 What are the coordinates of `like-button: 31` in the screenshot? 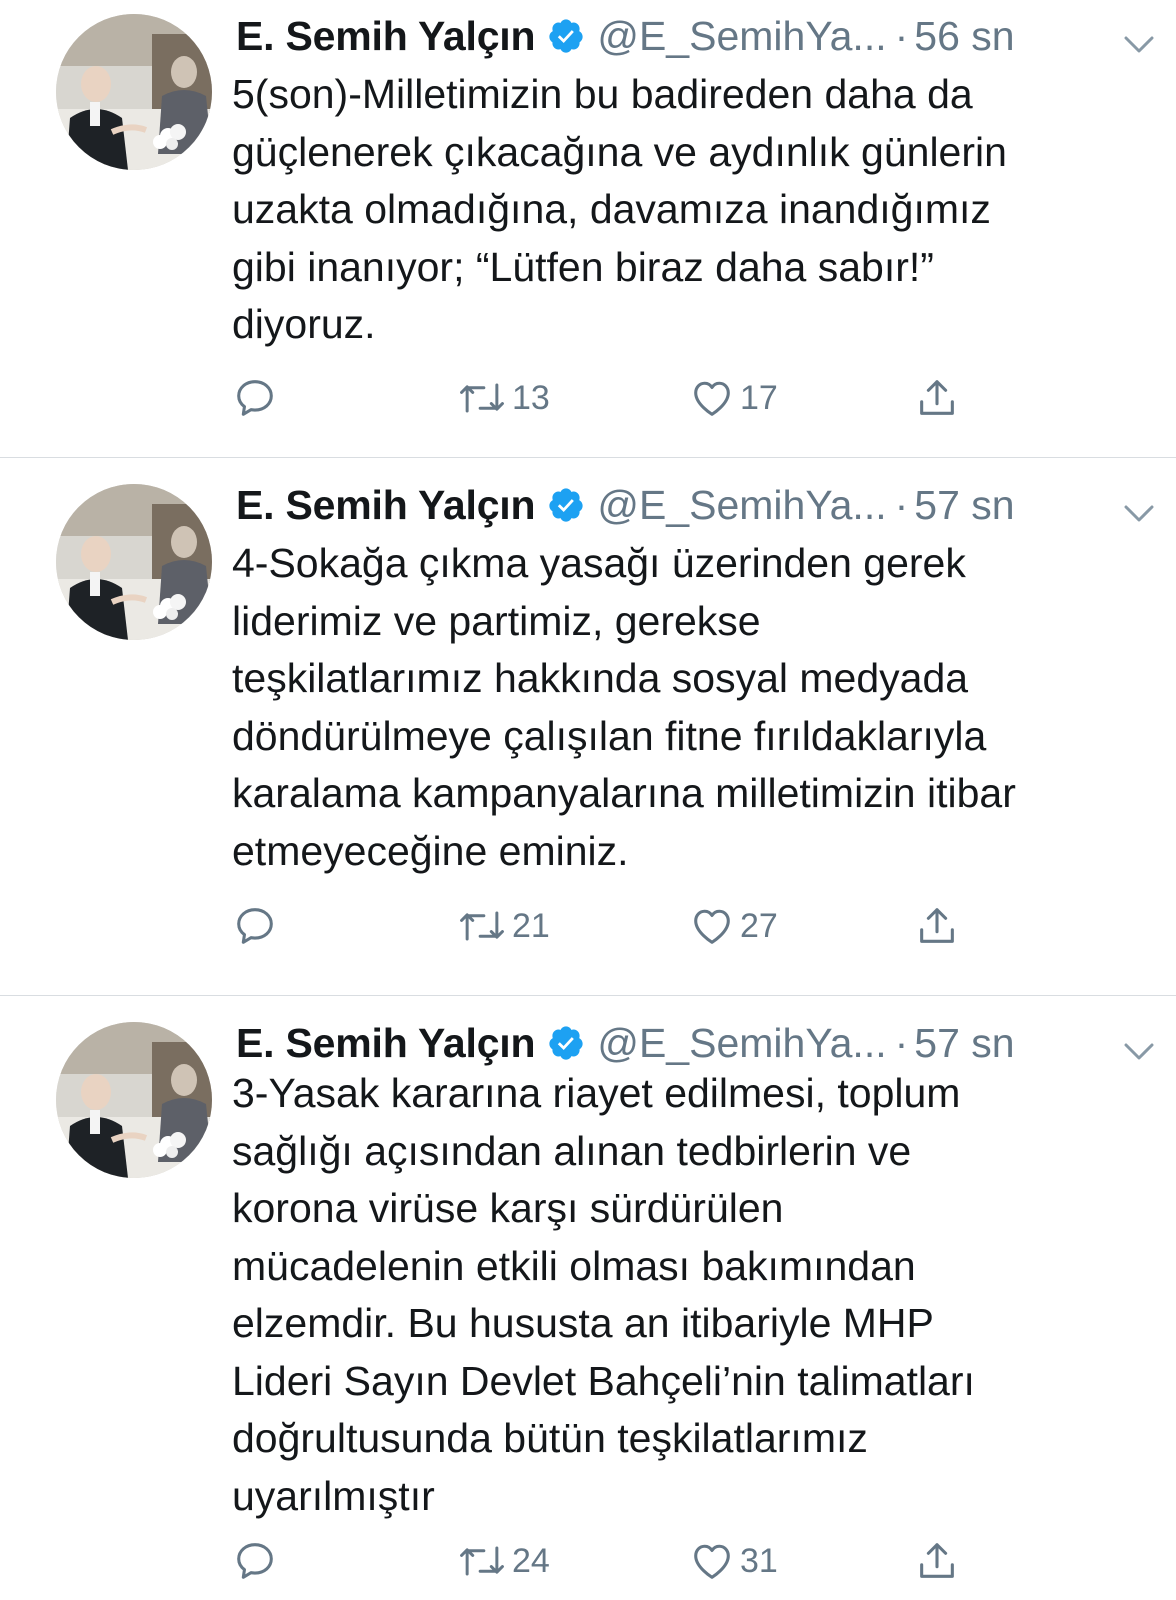 It's located at (733, 1561).